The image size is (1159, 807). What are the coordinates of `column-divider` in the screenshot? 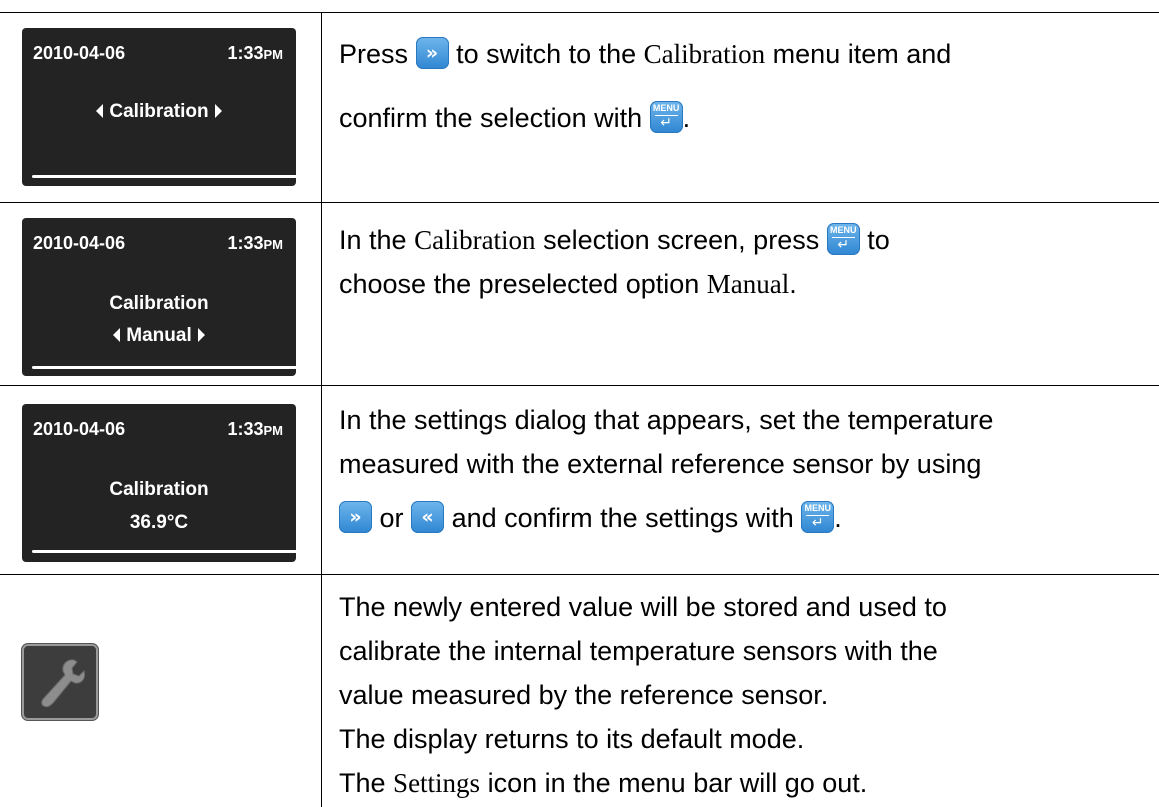 It's located at (321, 409).